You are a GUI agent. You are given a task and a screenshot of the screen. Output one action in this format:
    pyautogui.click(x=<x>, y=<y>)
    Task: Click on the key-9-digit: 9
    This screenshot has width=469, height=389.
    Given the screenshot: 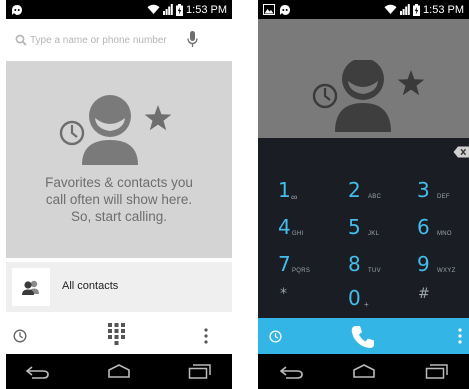 What is the action you would take?
    pyautogui.click(x=423, y=264)
    